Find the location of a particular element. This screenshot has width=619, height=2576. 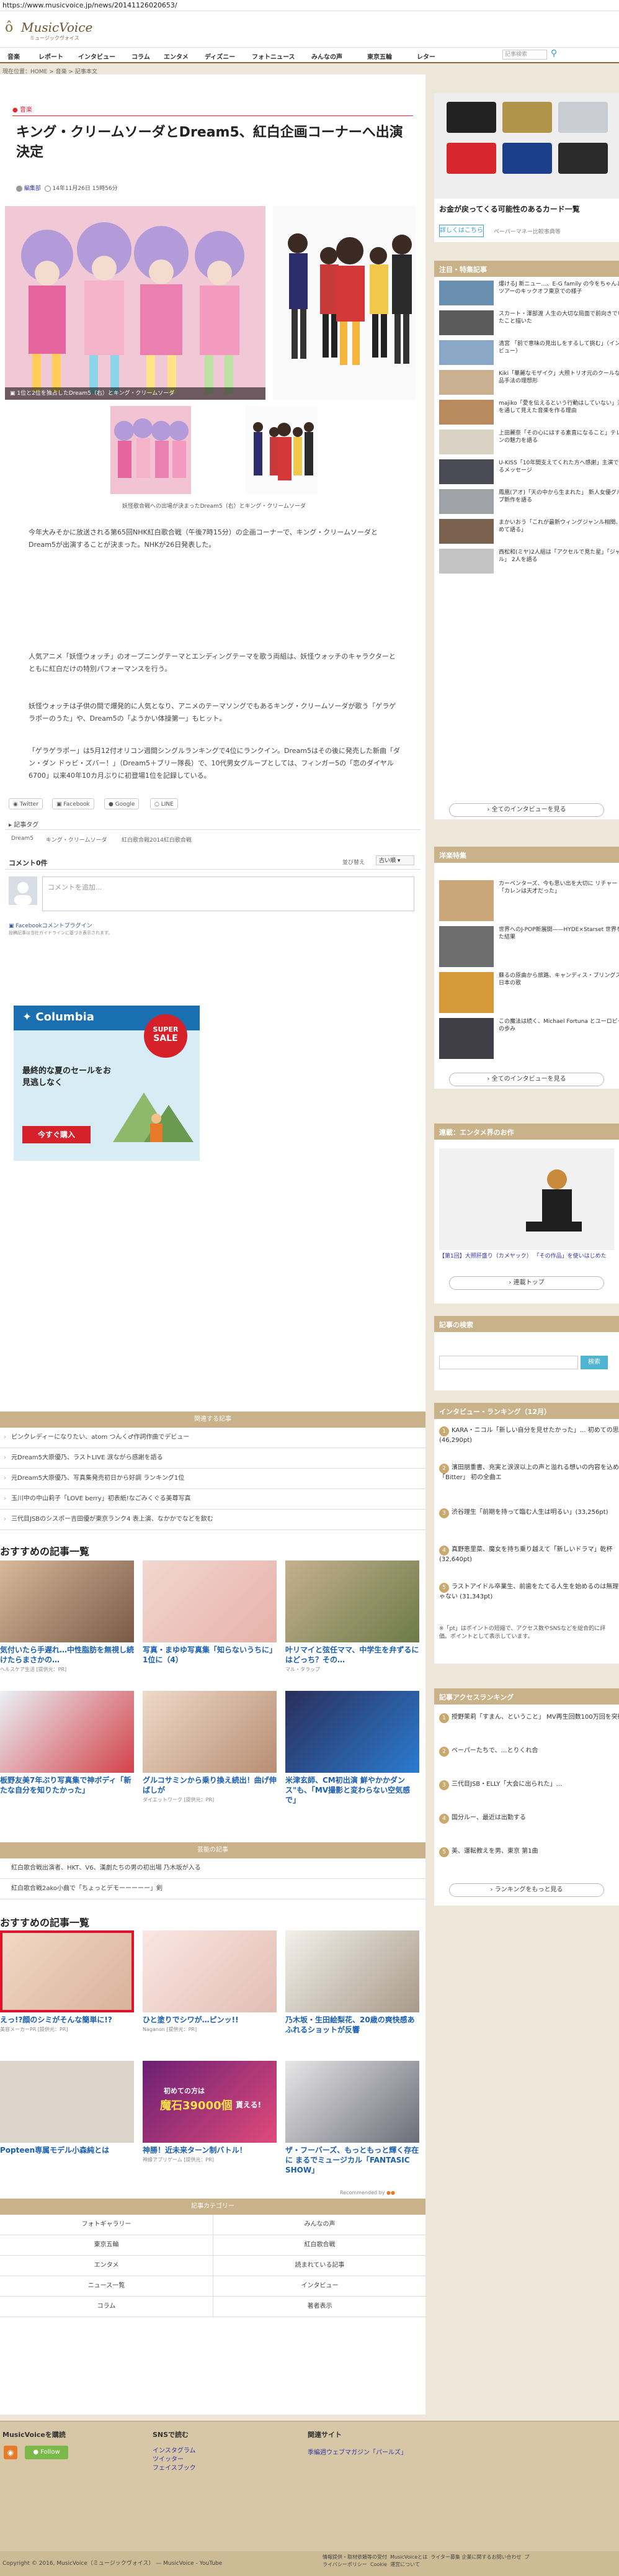

sidebar-ad: お金が戻ってくる可能性のあるカード一覧 詳しくはこちら ペーパーマネー比較事典等 is located at coordinates (526, 167).